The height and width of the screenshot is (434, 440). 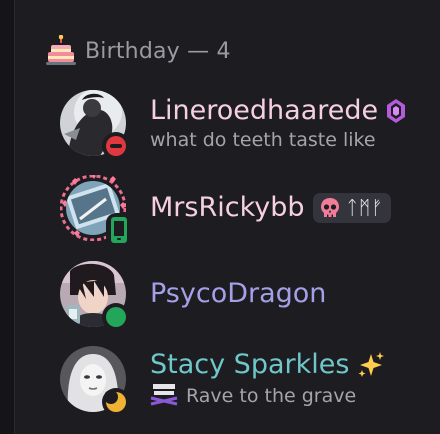 What do you see at coordinates (396, 111) in the screenshot?
I see `purple-gem-icon` at bounding box center [396, 111].